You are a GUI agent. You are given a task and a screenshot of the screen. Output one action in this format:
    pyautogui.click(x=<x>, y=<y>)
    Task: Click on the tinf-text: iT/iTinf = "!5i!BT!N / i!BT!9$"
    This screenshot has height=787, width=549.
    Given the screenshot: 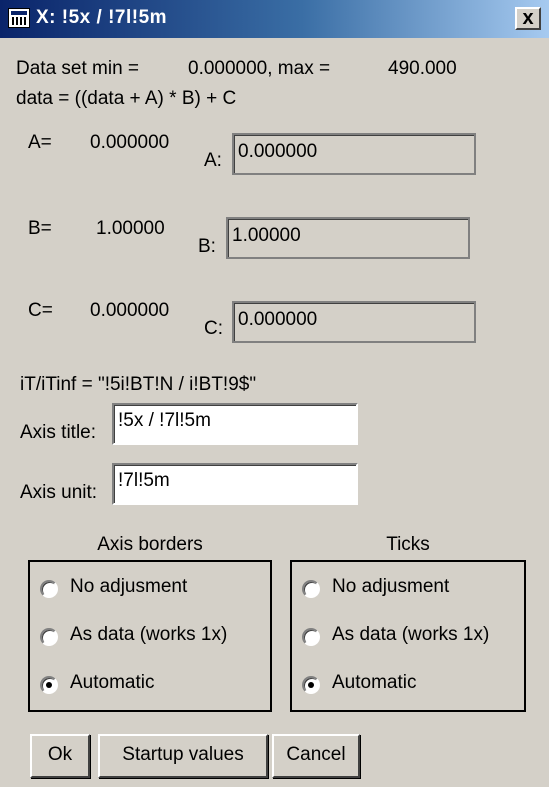 What is the action you would take?
    pyautogui.click(x=138, y=384)
    